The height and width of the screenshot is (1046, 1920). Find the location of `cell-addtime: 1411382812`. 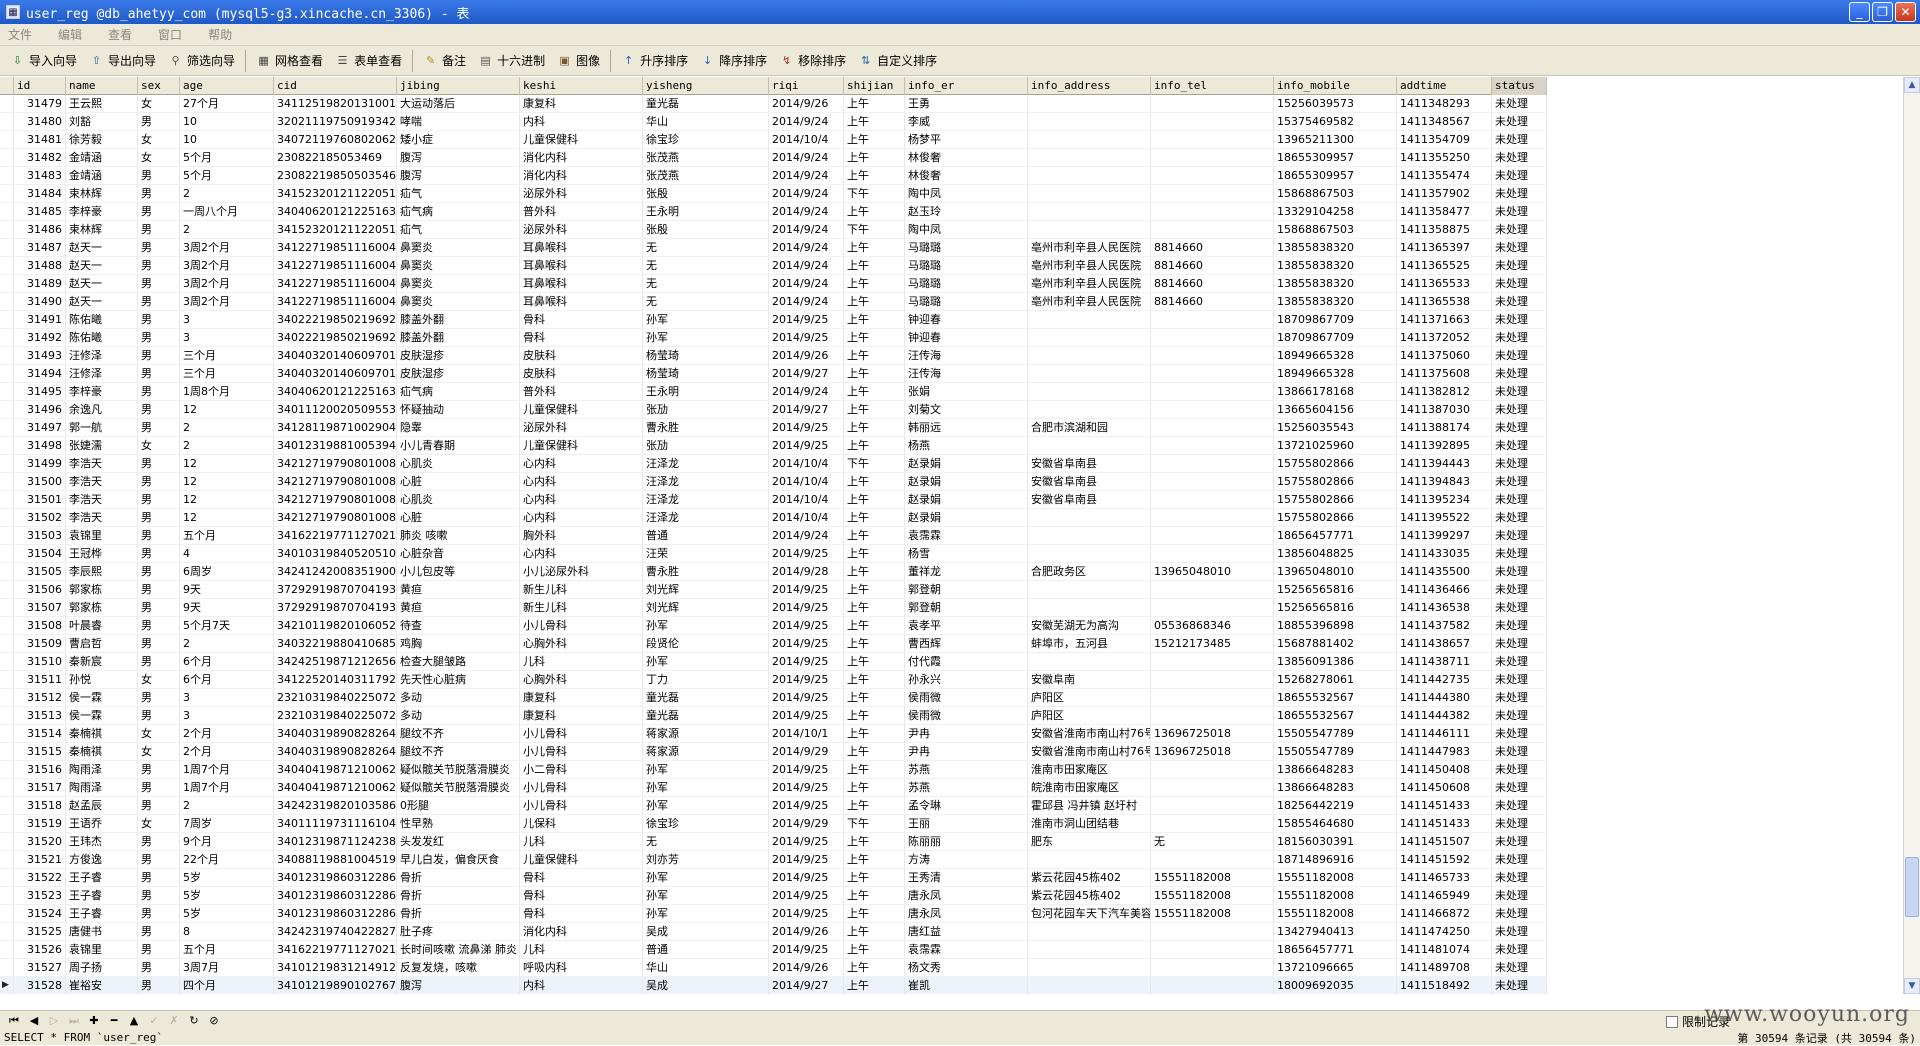

cell-addtime: 1411382812 is located at coordinates (1444, 391).